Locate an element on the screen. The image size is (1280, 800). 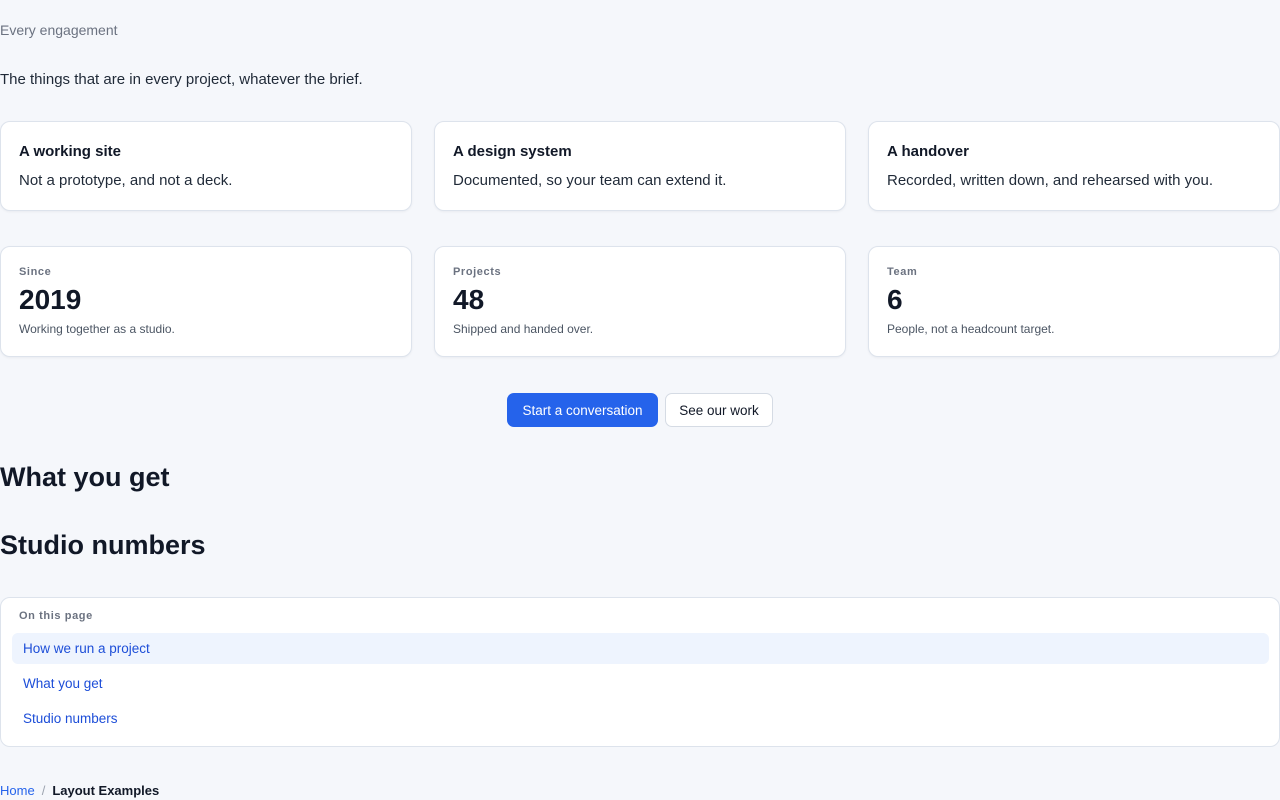
stat-value: 48 is located at coordinates (469, 299).